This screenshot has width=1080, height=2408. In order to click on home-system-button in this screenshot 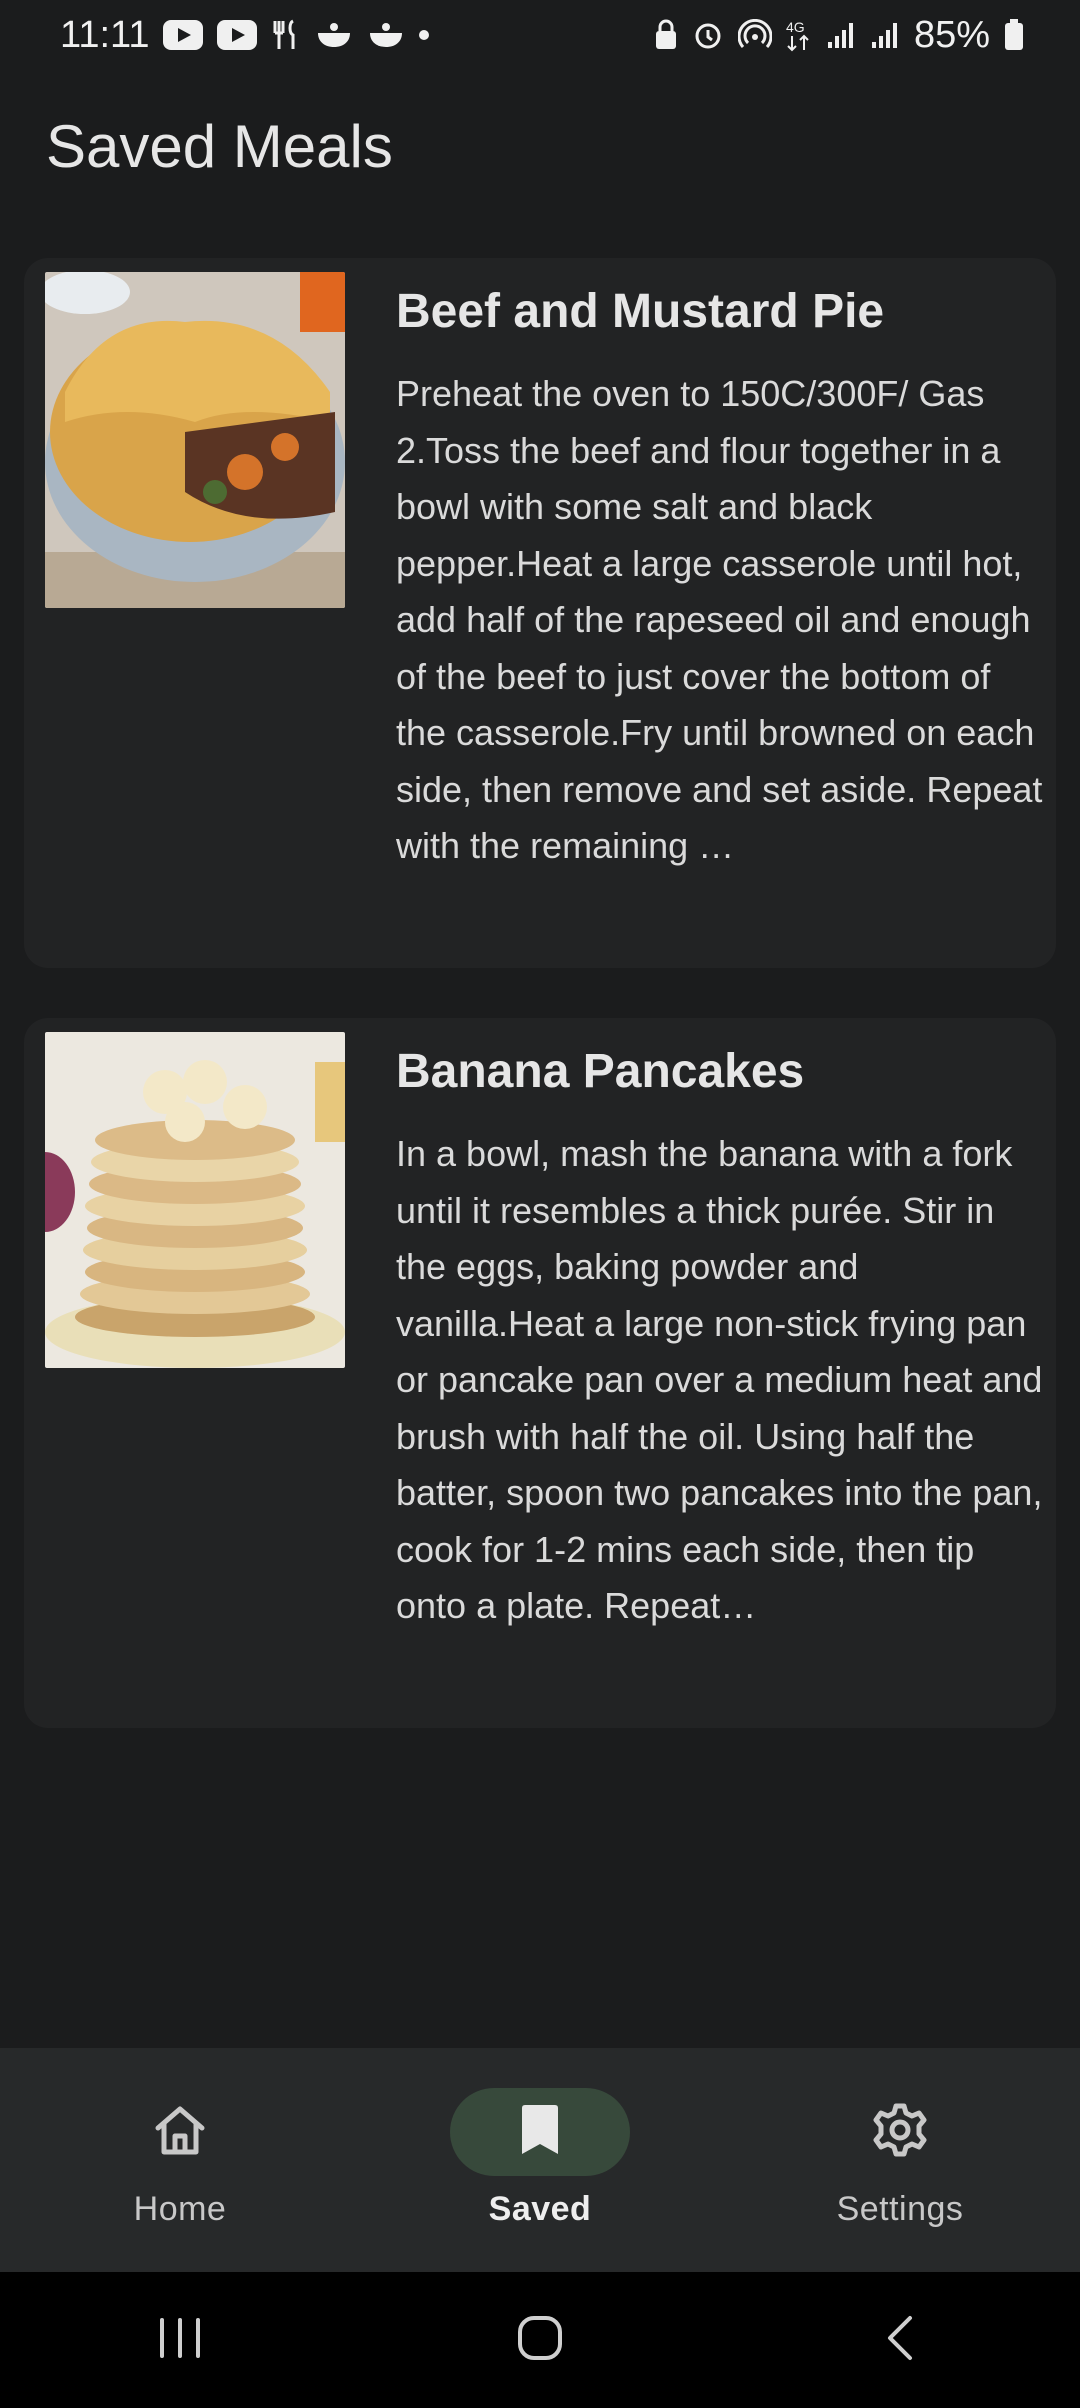, I will do `click(540, 2340)`.